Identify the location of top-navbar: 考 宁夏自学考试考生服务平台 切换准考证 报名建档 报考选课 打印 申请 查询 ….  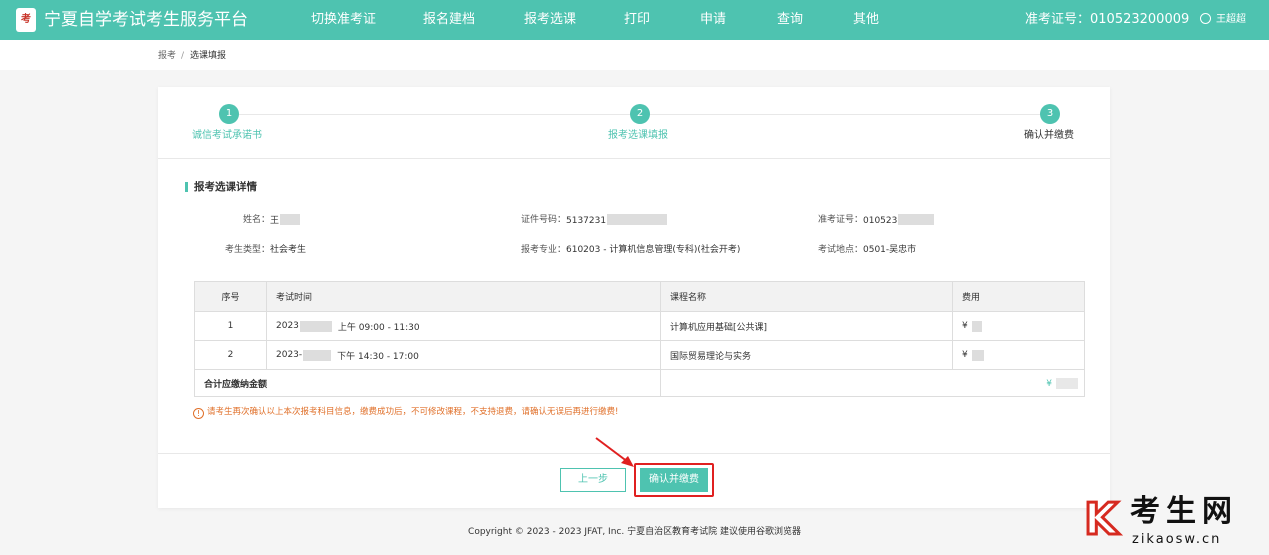
(634, 20).